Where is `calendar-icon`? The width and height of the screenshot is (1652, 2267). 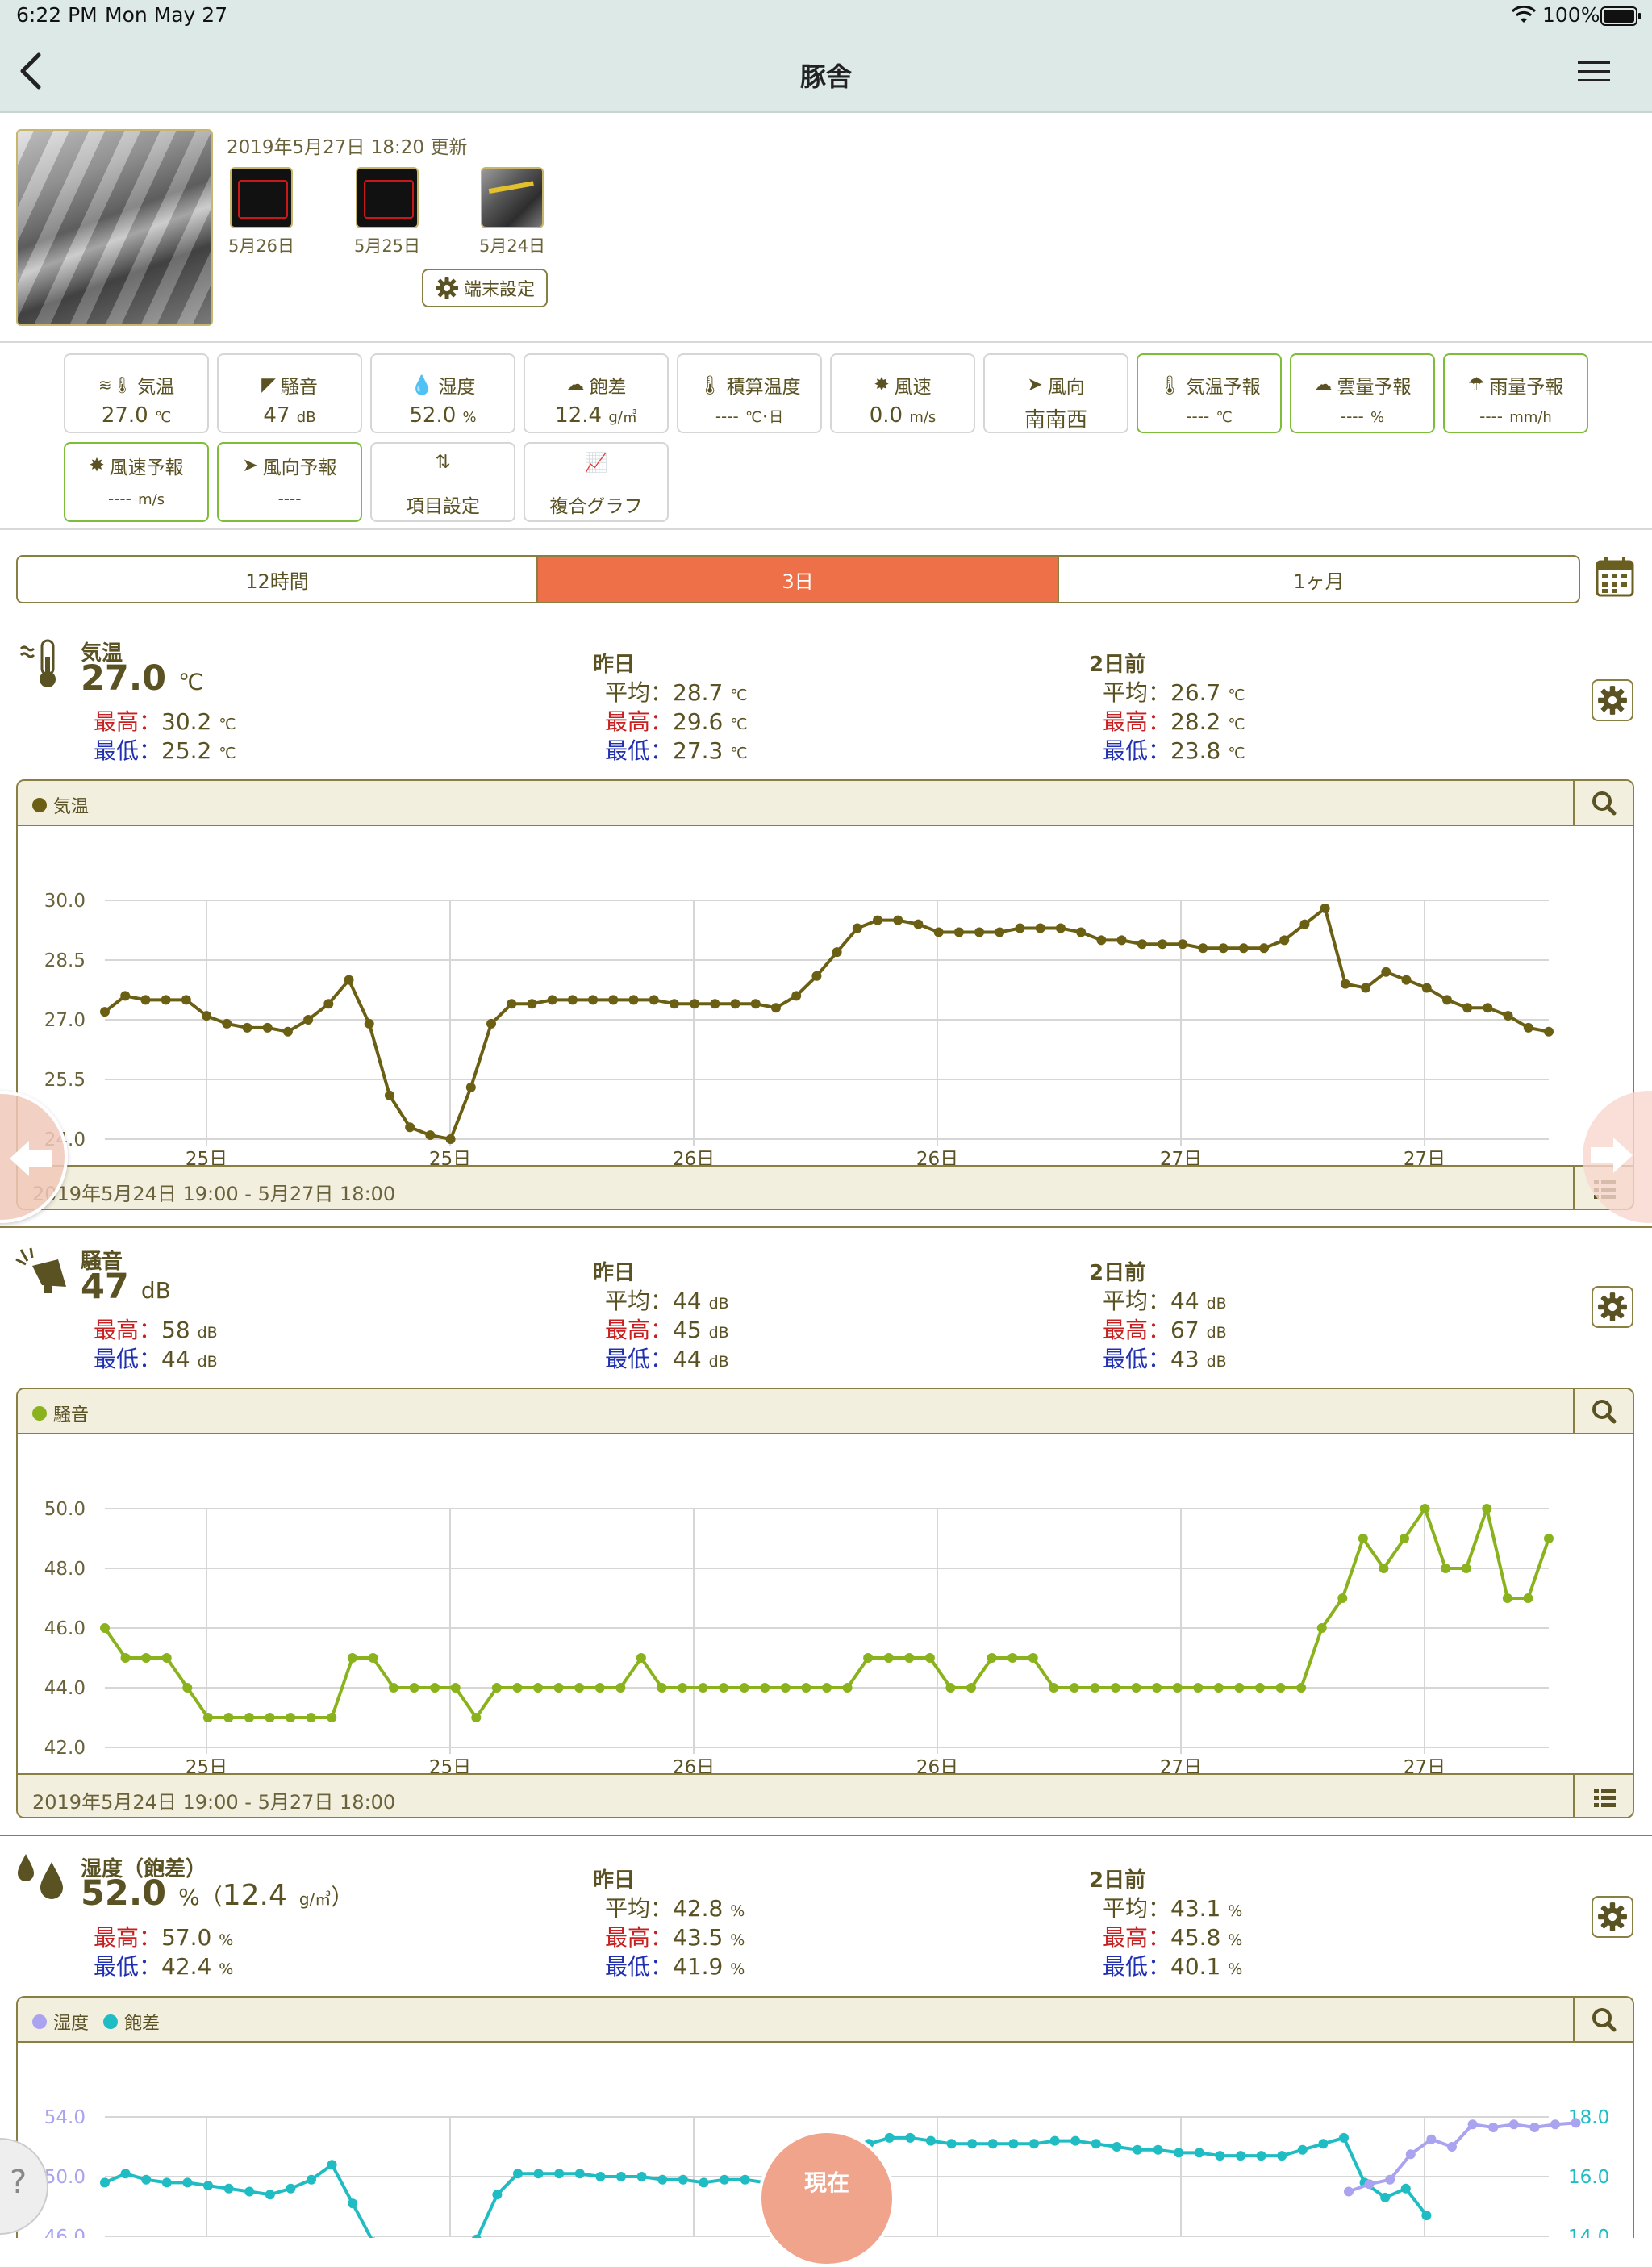 calendar-icon is located at coordinates (1615, 576).